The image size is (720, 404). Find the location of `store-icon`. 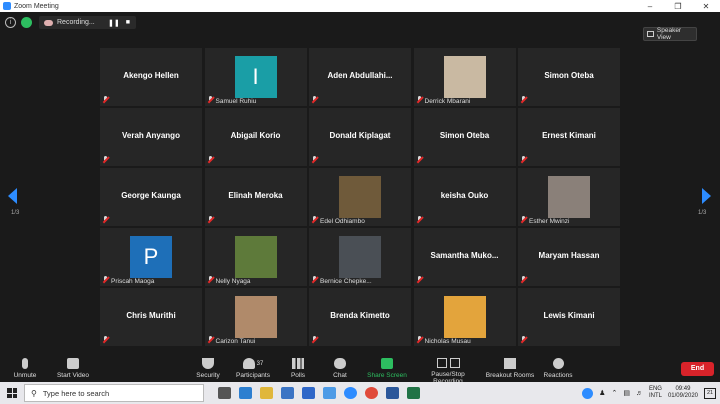

store-icon is located at coordinates (308, 393).